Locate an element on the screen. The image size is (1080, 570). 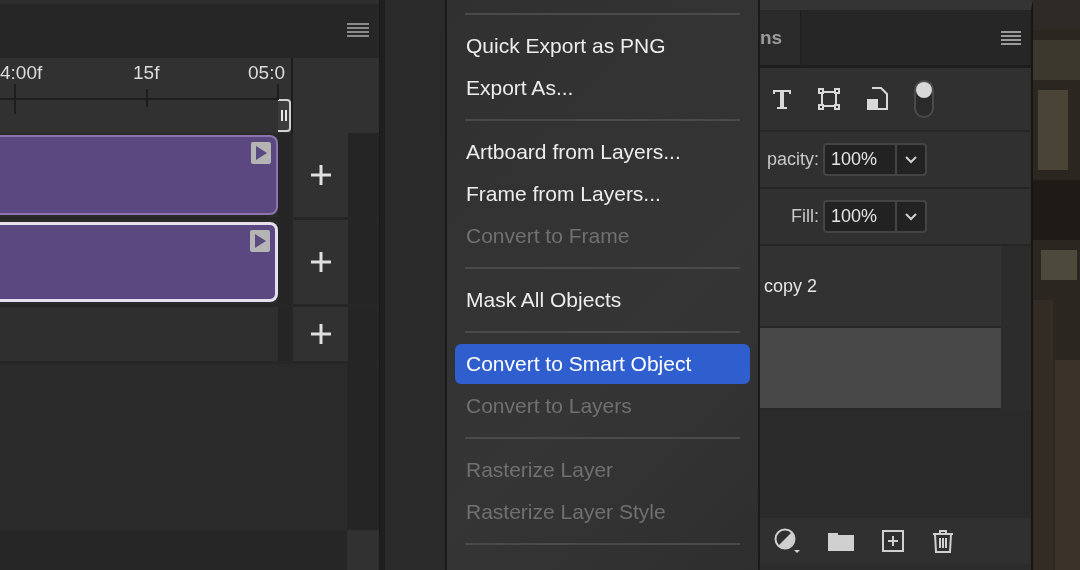
playhead-handle is located at coordinates (284, 115).